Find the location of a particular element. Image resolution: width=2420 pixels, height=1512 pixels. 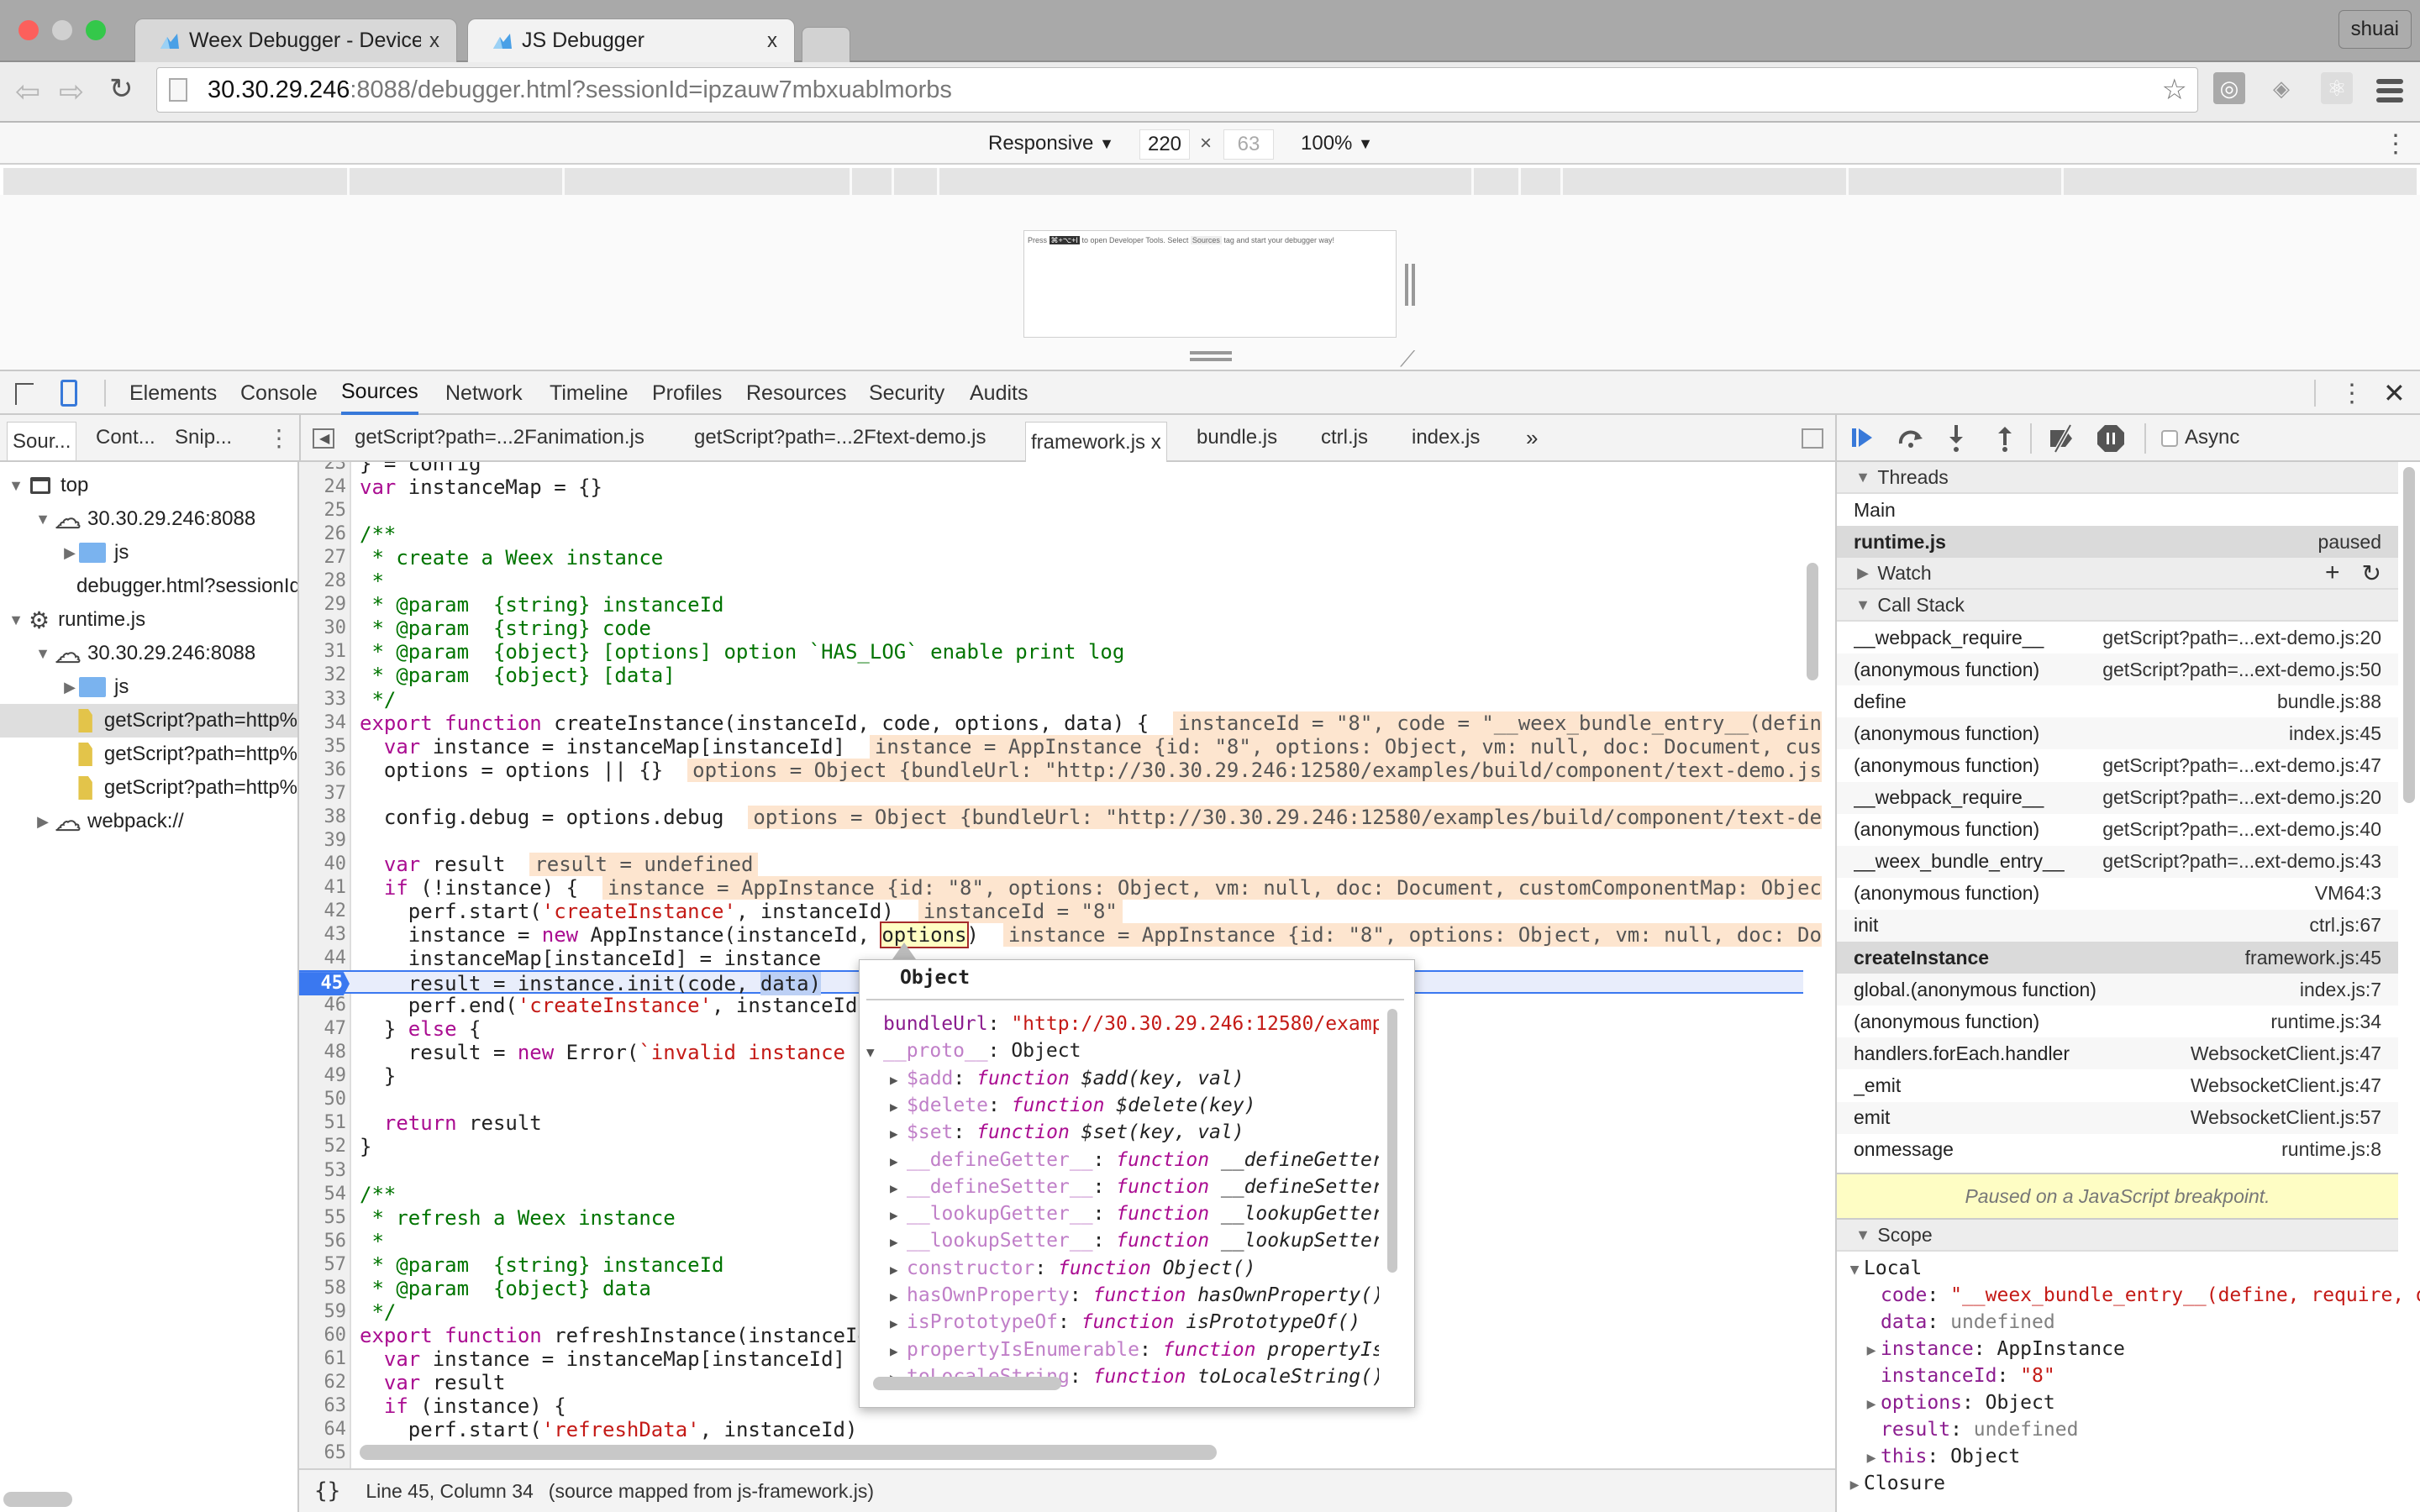

callstack-section-header: ▼ Call Stack is located at coordinates (2117, 606).